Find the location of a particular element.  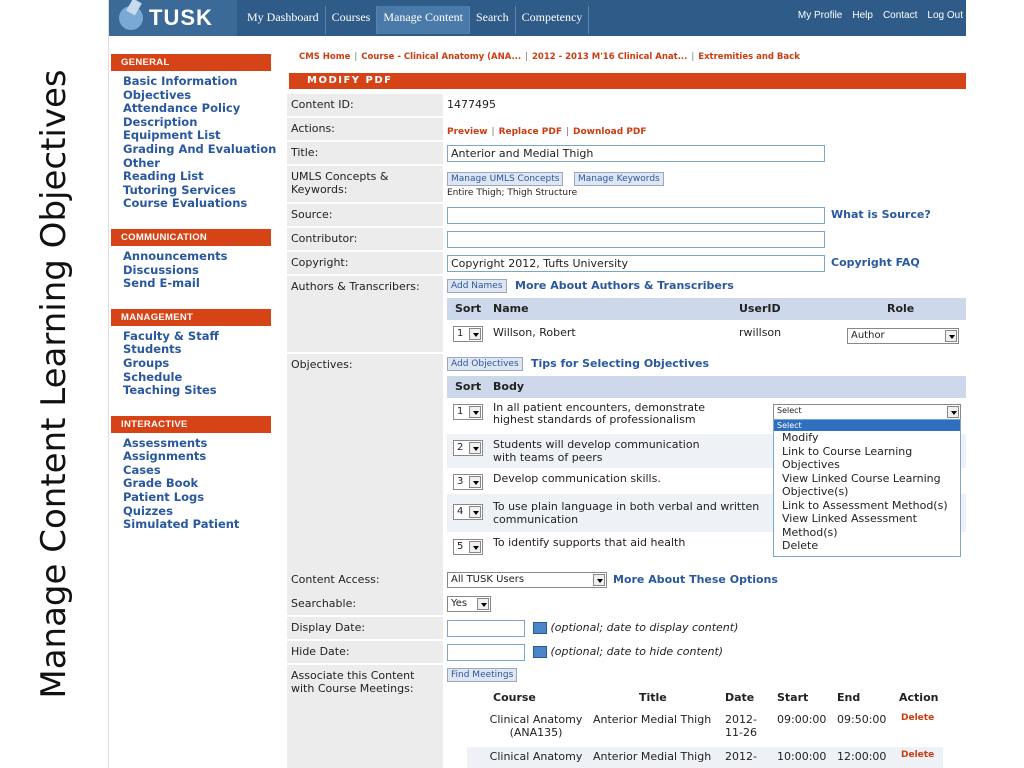

objective-sort-select: 5 is located at coordinates (468, 547).